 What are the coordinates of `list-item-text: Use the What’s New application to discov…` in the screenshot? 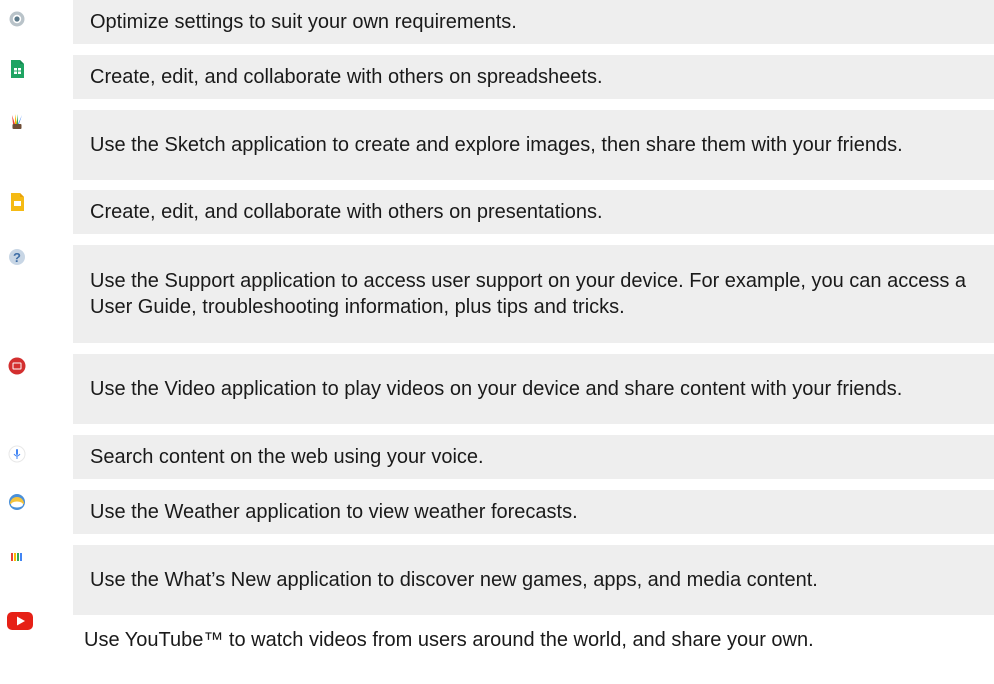 It's located at (533, 580).